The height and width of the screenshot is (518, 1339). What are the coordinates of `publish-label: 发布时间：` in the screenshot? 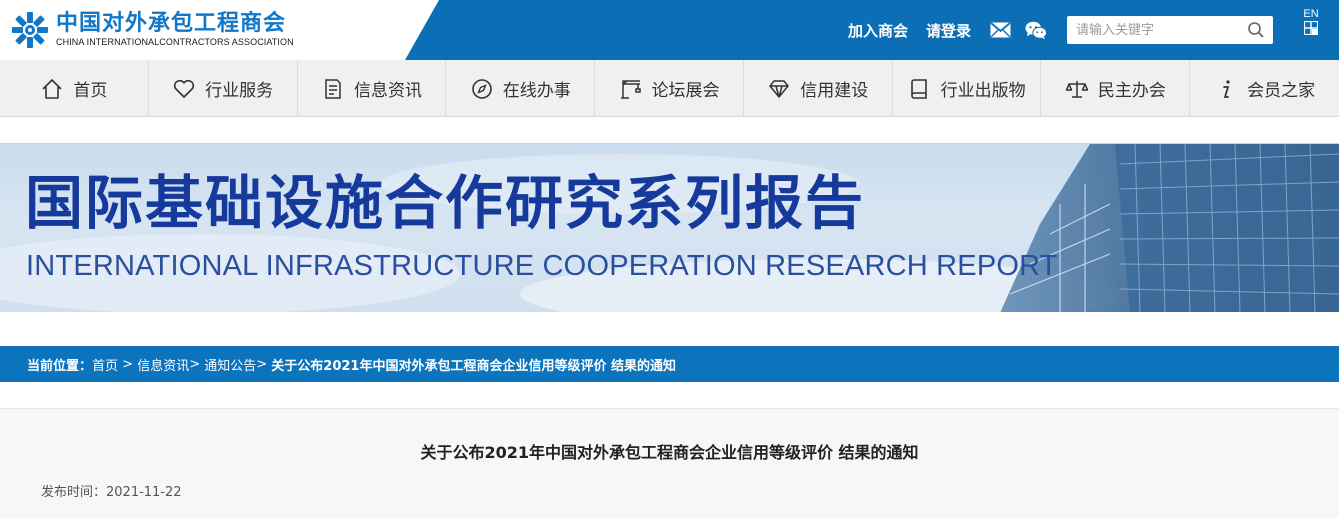 It's located at (74, 492).